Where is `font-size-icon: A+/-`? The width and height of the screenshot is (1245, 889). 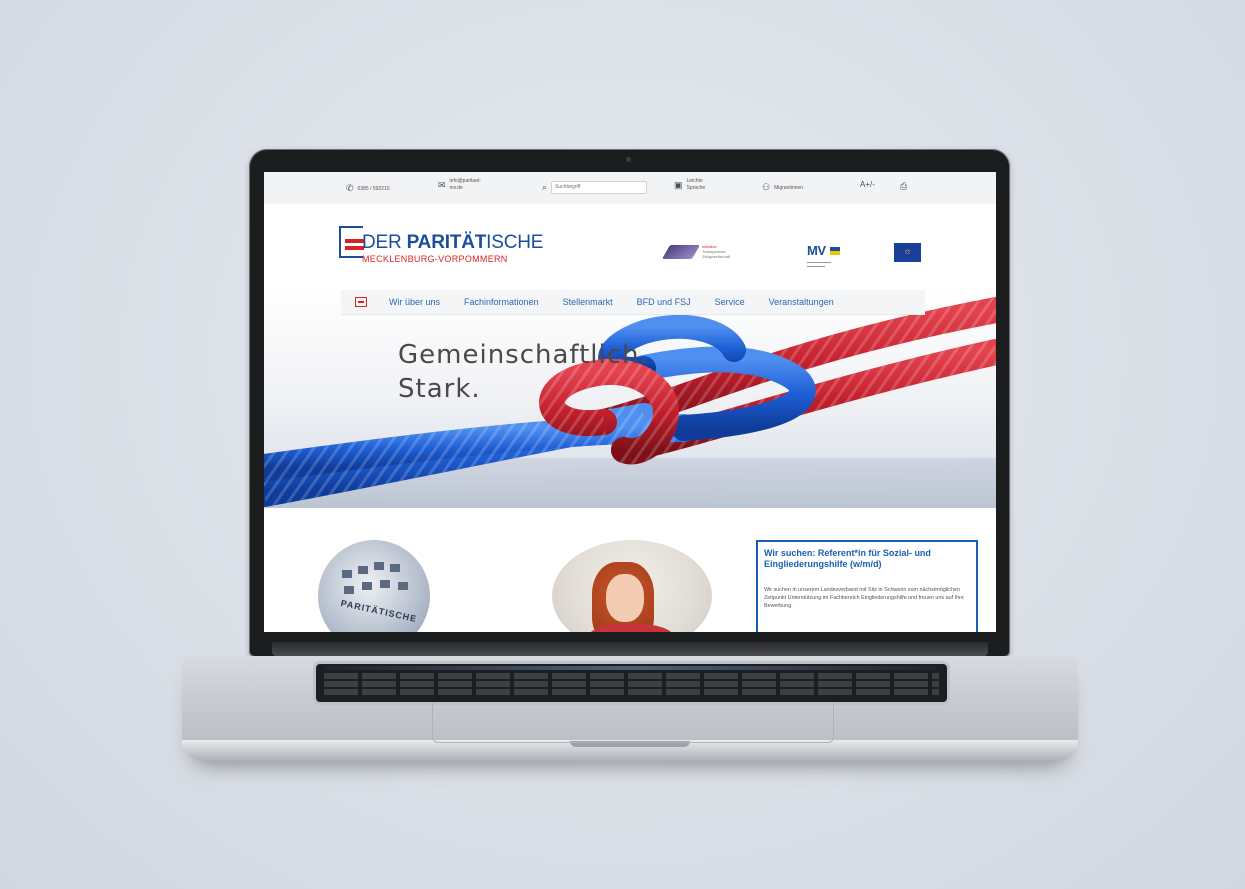
font-size-icon: A+/- is located at coordinates (867, 184).